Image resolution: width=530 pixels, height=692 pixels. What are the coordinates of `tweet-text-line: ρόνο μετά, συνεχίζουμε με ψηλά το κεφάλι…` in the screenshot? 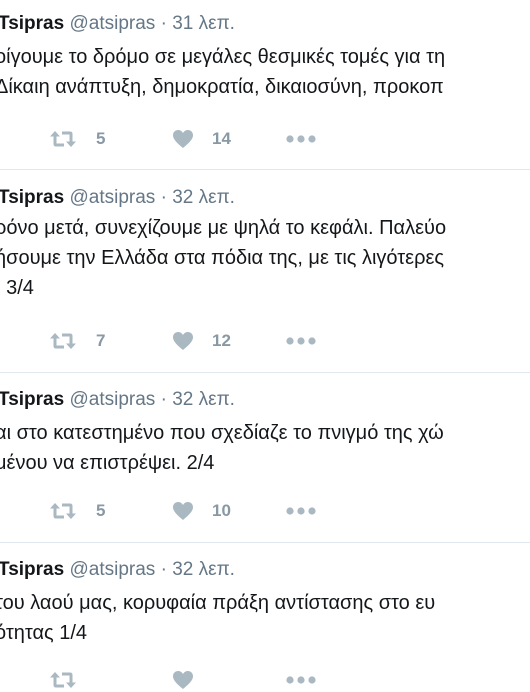 It's located at (223, 228).